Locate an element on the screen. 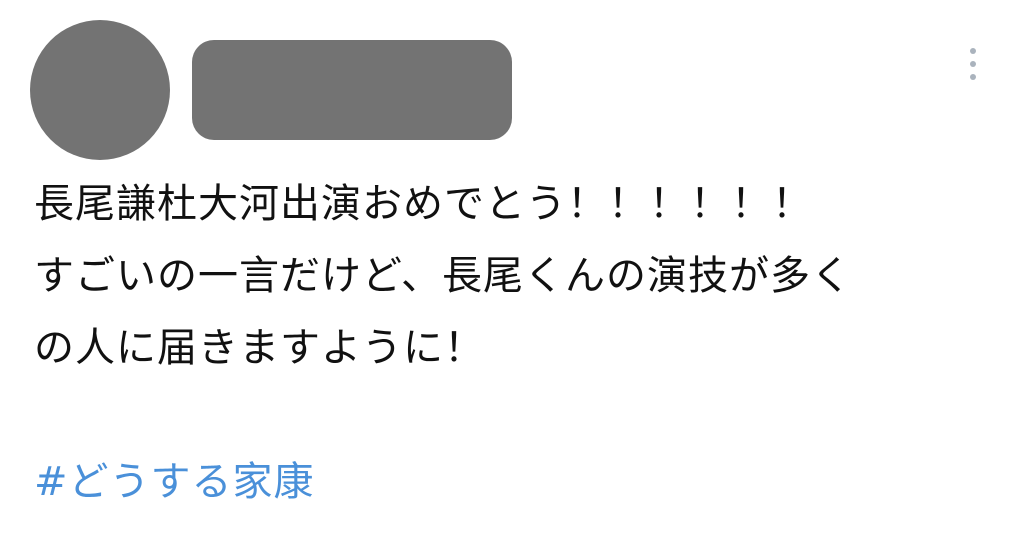 The height and width of the screenshot is (540, 1024). author-name-redacted is located at coordinates (352, 90).